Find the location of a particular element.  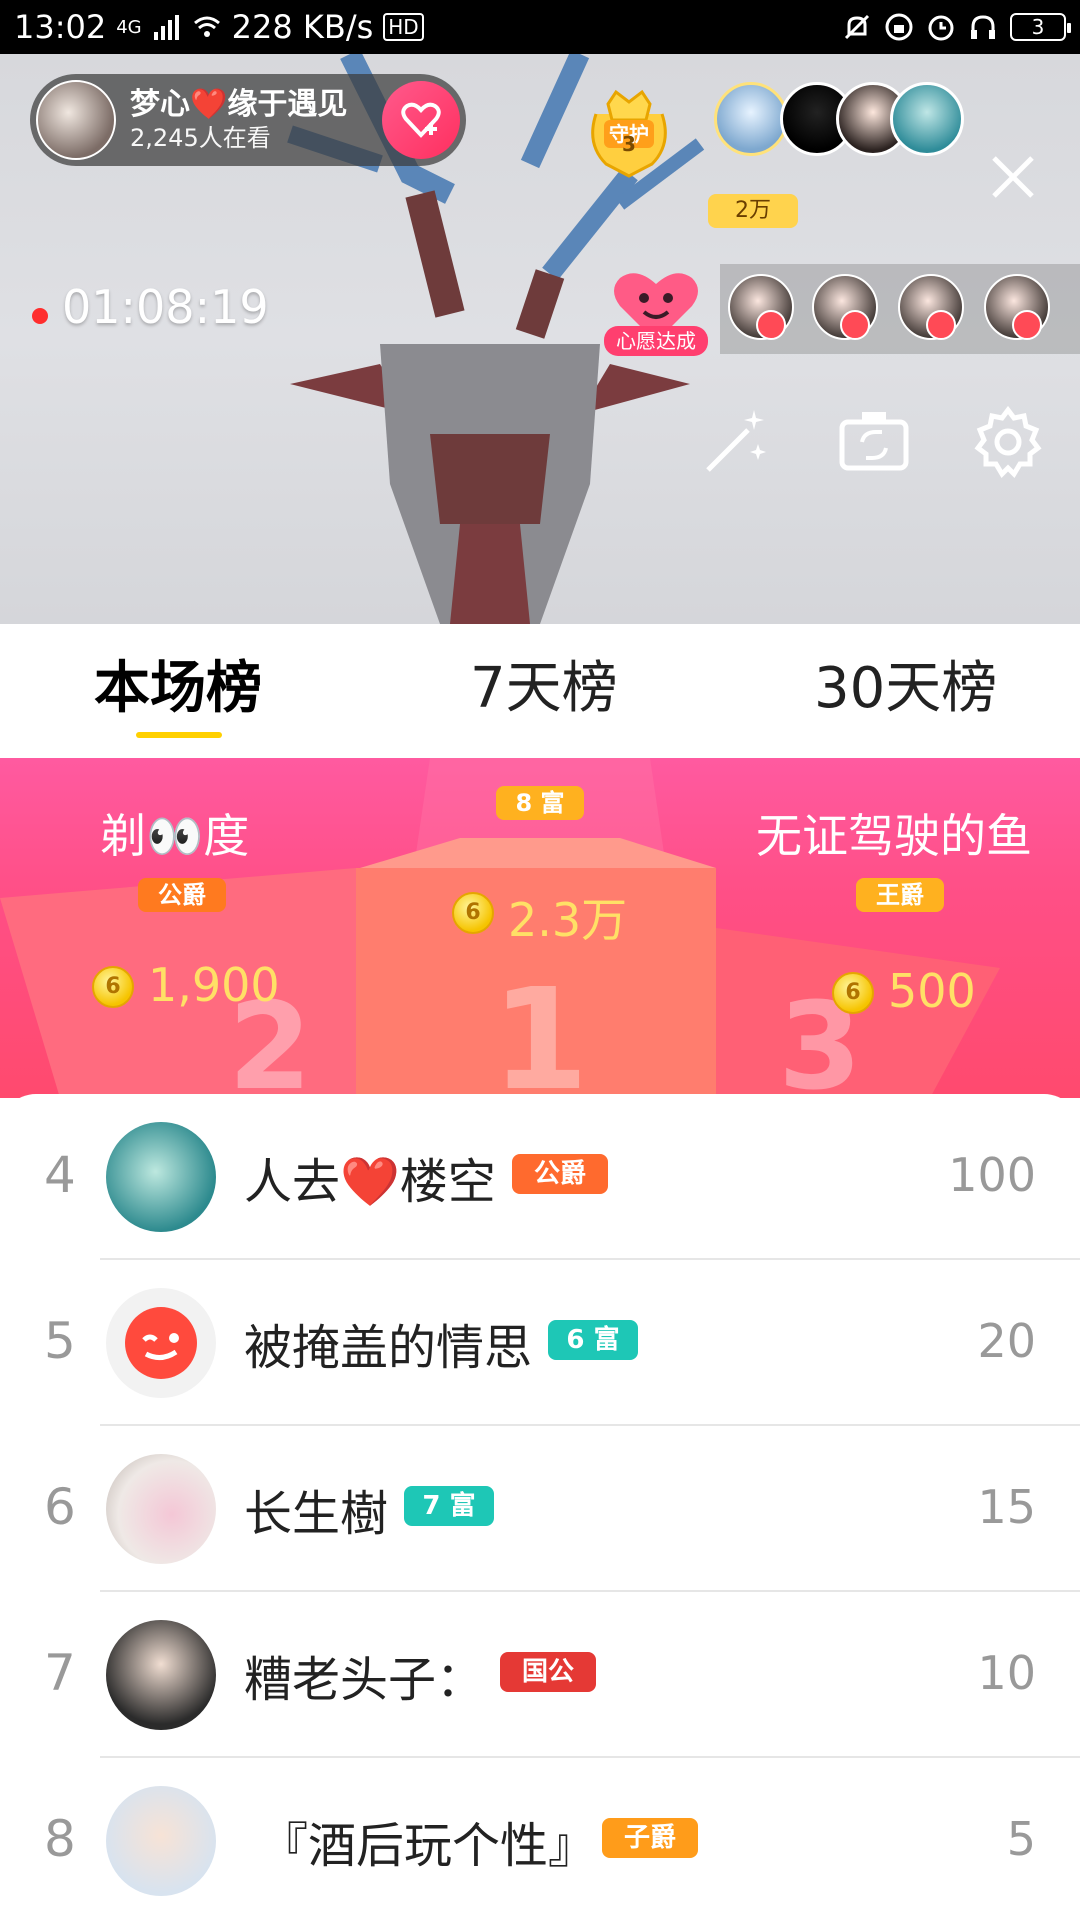

third-coin-icon: 6 is located at coordinates (853, 993).